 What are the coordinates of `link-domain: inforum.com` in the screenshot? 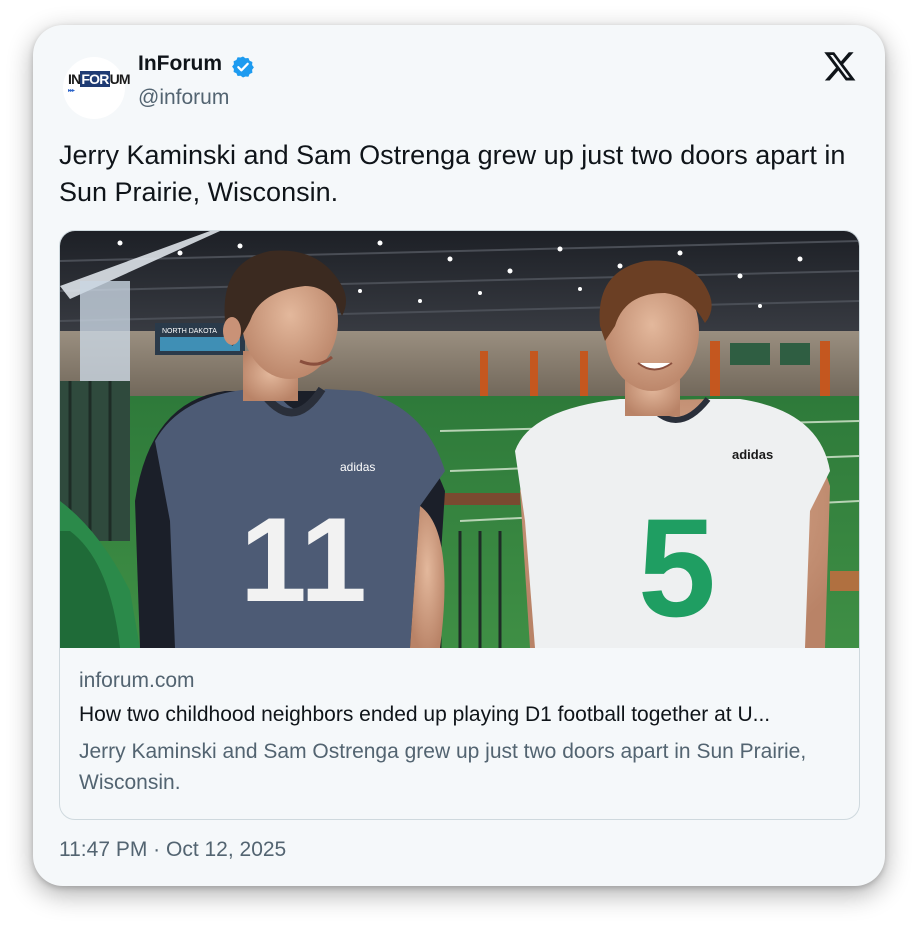 It's located at (137, 680).